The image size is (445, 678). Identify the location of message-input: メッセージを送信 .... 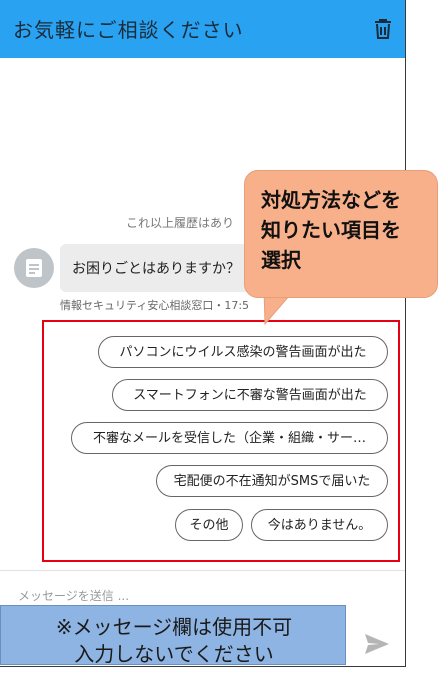
(73, 595).